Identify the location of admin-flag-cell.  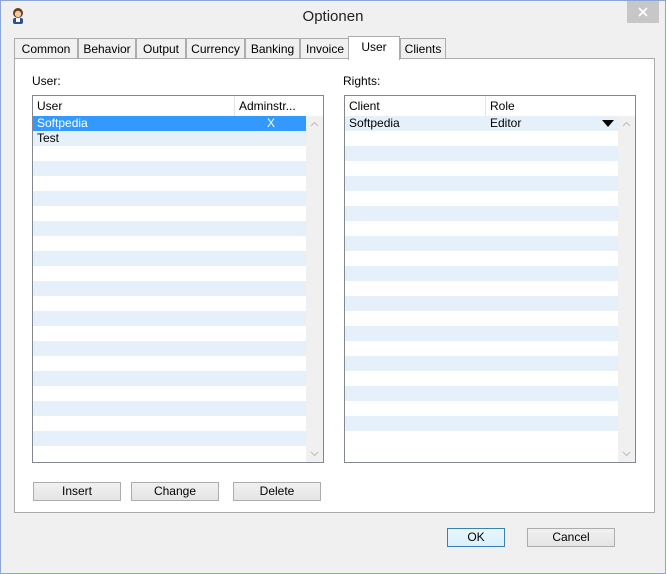
(271, 138).